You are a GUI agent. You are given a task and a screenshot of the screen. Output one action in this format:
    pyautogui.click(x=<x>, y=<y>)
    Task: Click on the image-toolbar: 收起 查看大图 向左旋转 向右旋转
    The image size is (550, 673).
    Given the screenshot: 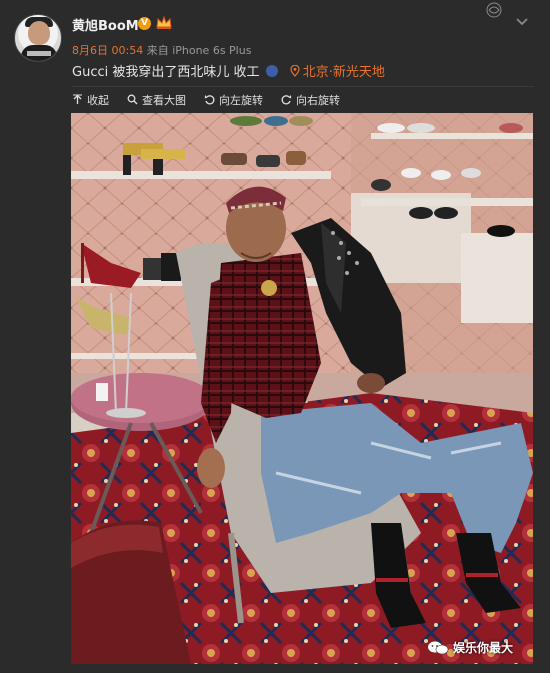 What is the action you would take?
    pyautogui.click(x=303, y=99)
    